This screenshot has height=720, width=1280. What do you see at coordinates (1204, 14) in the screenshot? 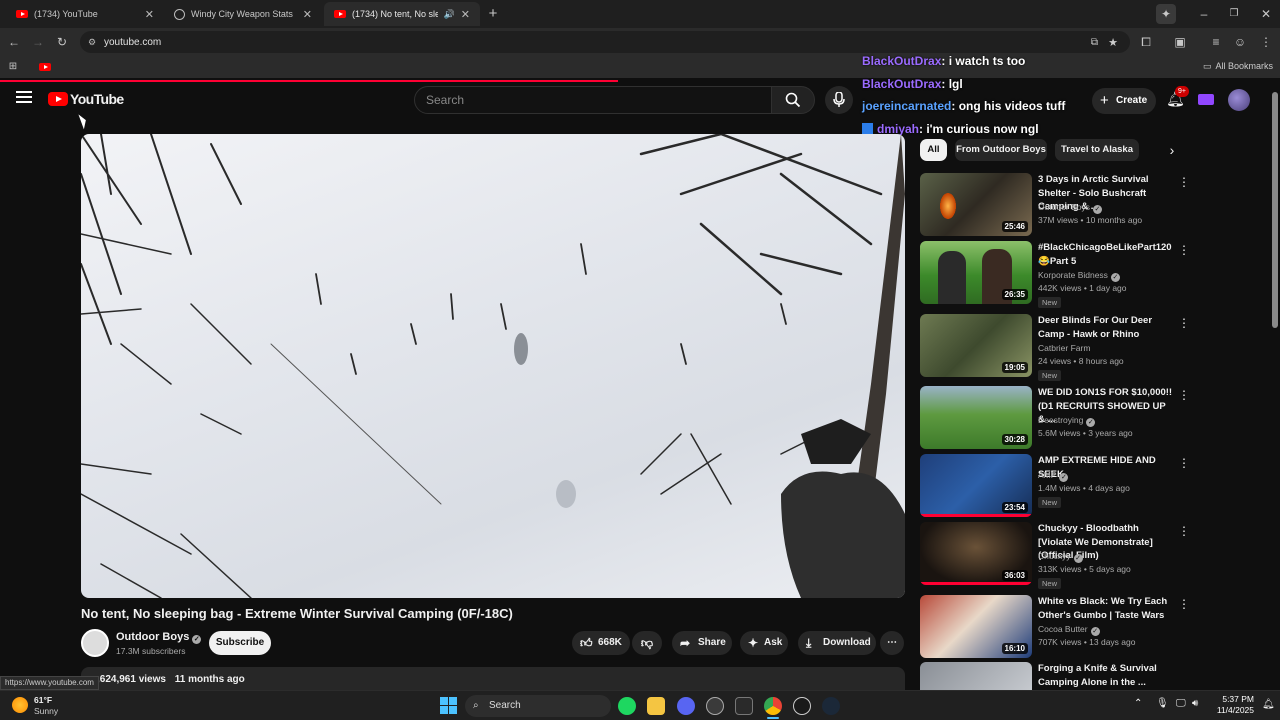
I see `minimize-icon: –` at bounding box center [1204, 14].